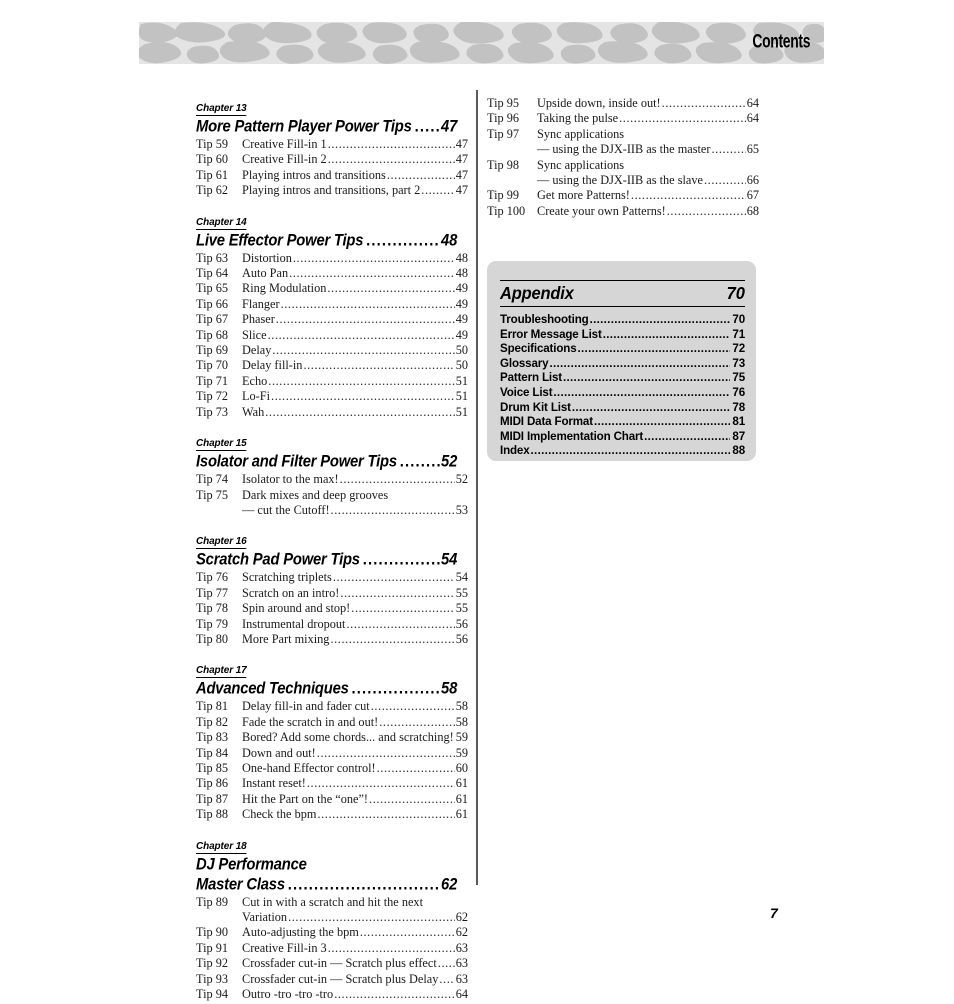 This screenshot has width=954, height=1004. I want to click on chapter-page: 58, so click(449, 688).